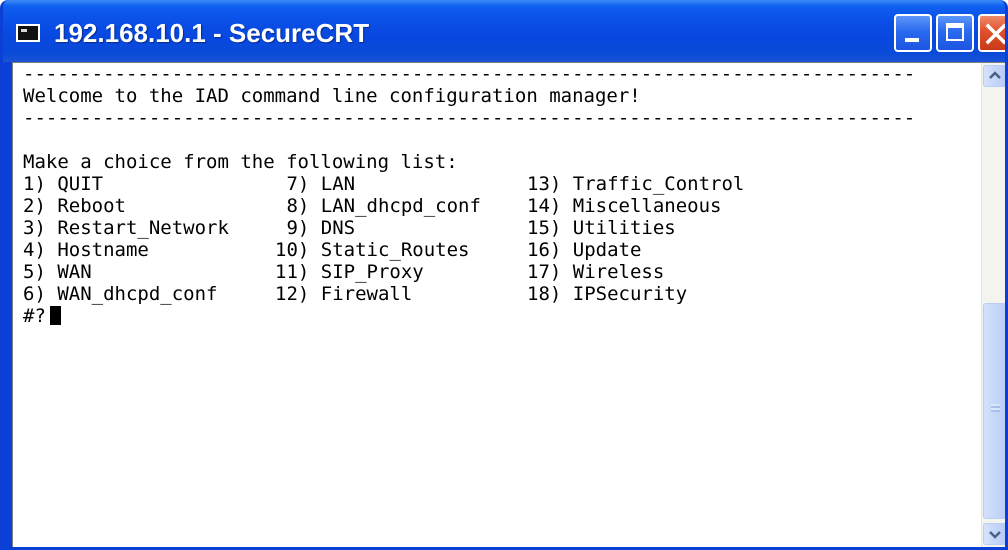 The width and height of the screenshot is (1008, 550). I want to click on grip-icon, so click(995, 408).